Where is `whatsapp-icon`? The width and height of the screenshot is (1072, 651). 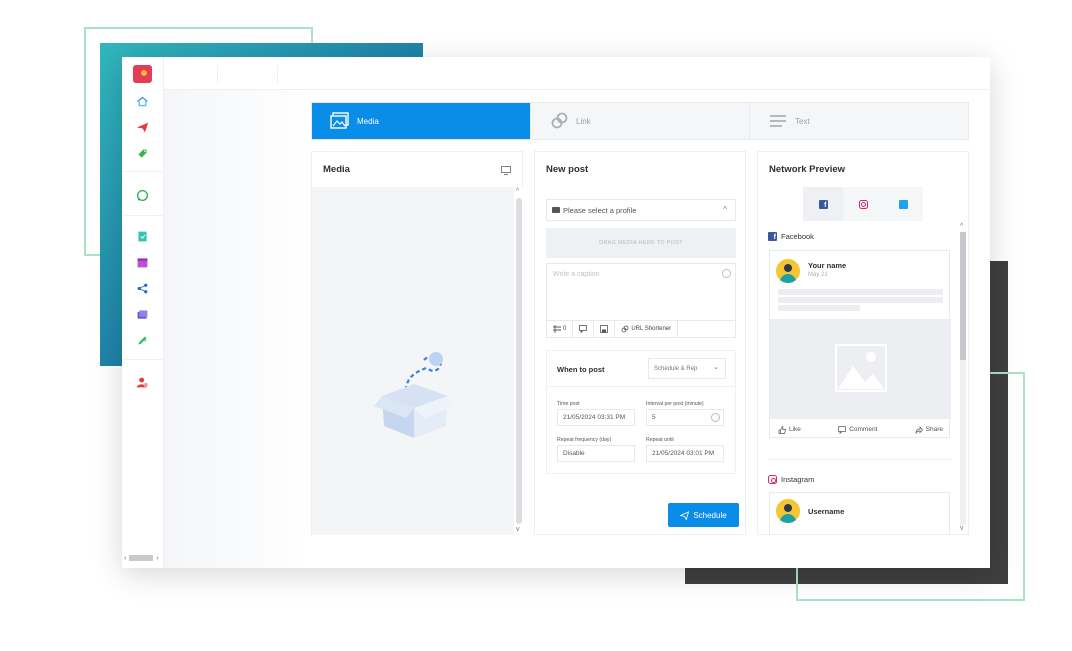
whatsapp-icon is located at coordinates (142, 195).